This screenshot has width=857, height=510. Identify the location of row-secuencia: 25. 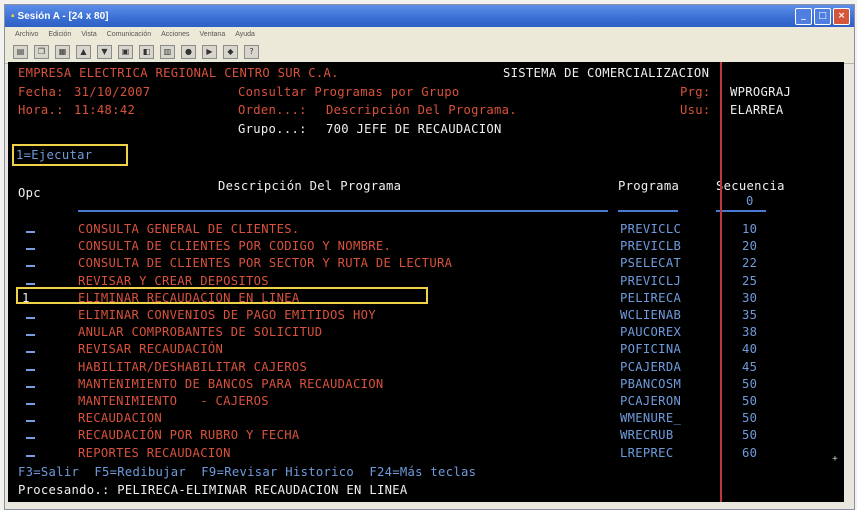
(750, 281).